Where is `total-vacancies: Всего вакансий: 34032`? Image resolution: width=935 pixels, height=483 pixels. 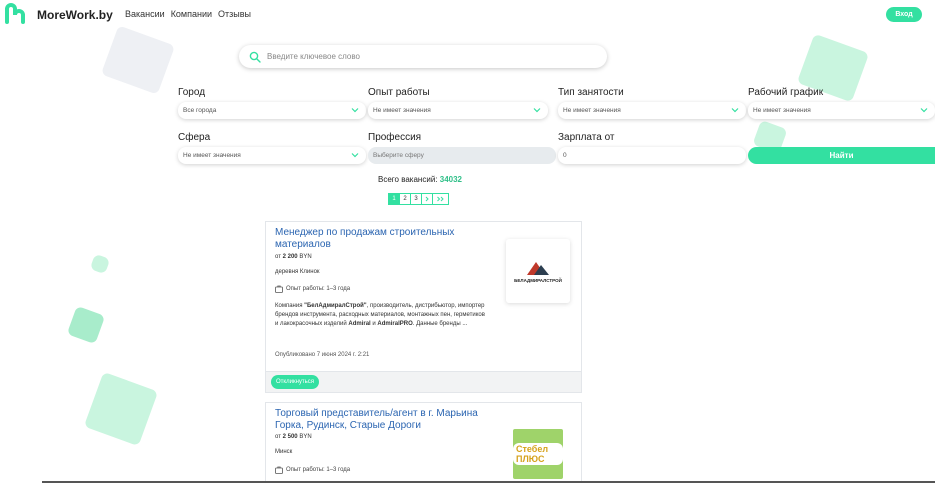
total-vacancies: Всего вакансий: 34032 is located at coordinates (420, 179).